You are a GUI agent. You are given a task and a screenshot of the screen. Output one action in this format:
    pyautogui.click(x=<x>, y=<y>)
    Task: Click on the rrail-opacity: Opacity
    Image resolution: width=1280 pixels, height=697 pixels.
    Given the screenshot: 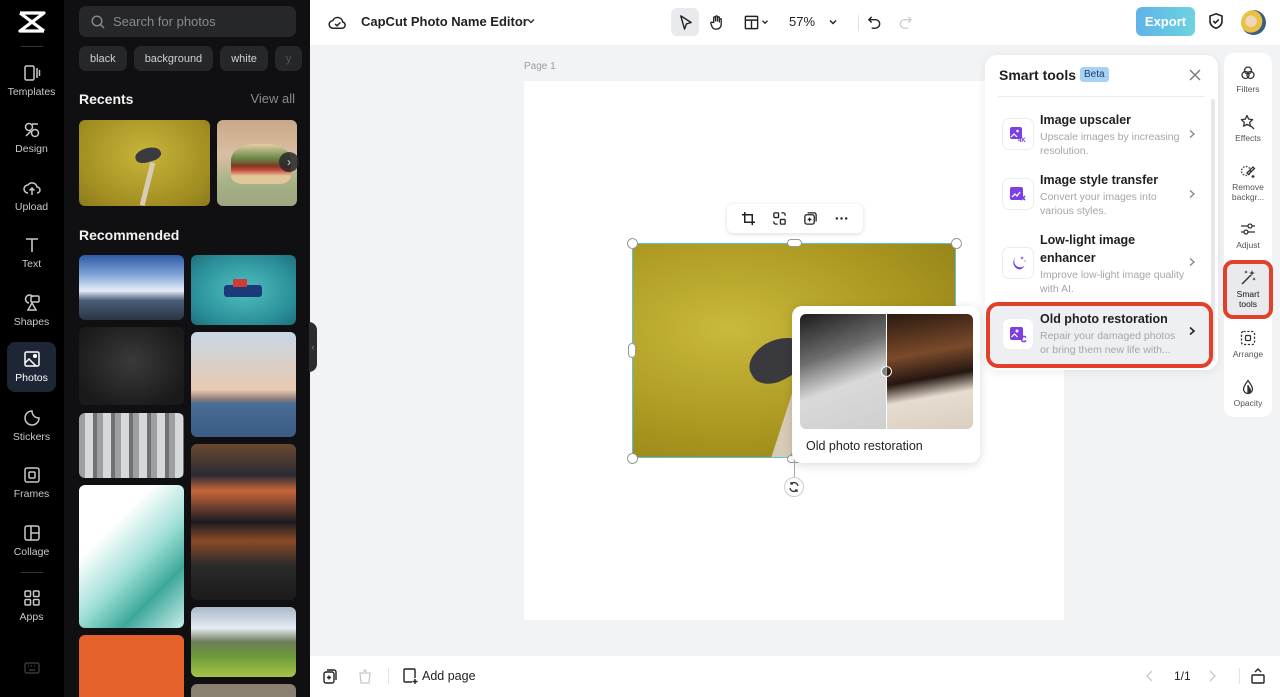 What is the action you would take?
    pyautogui.click(x=1248, y=393)
    